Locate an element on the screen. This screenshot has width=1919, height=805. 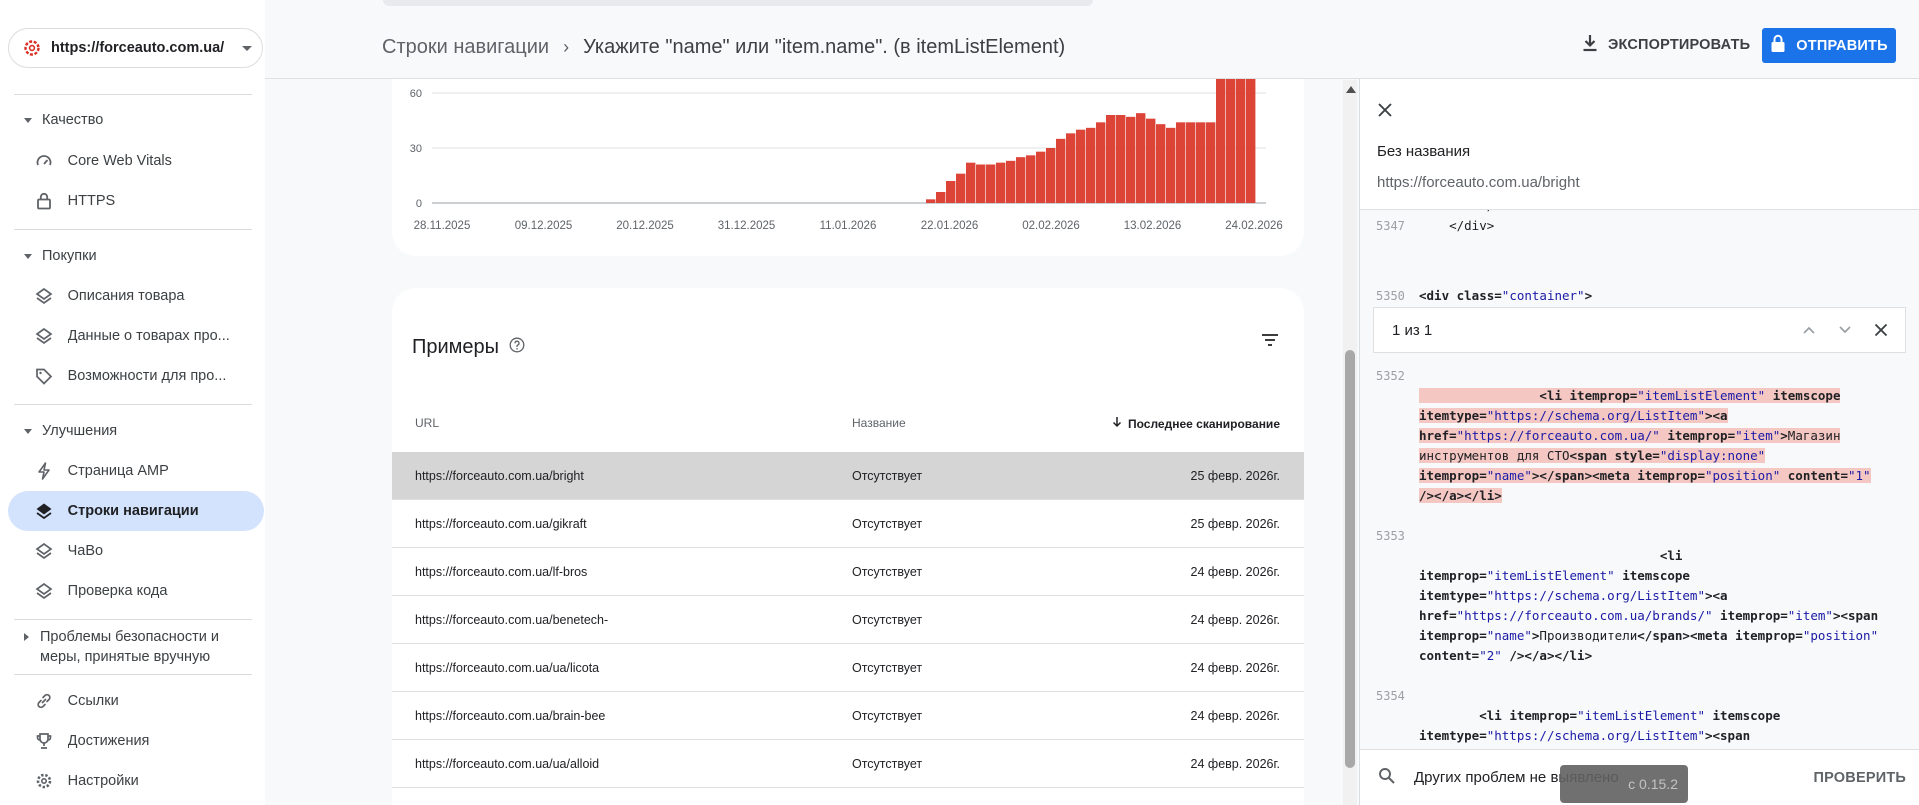
row-url: https://forceauto.com.ua/lf-bros is located at coordinates (501, 572).